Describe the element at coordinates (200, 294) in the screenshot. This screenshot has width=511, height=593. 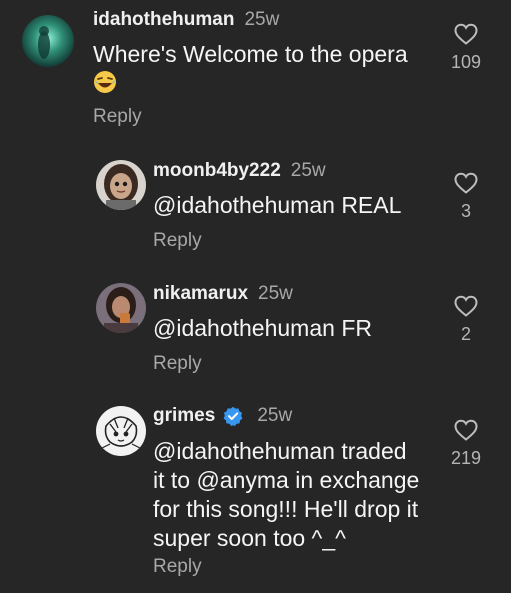
I see `username: nikamarux` at that location.